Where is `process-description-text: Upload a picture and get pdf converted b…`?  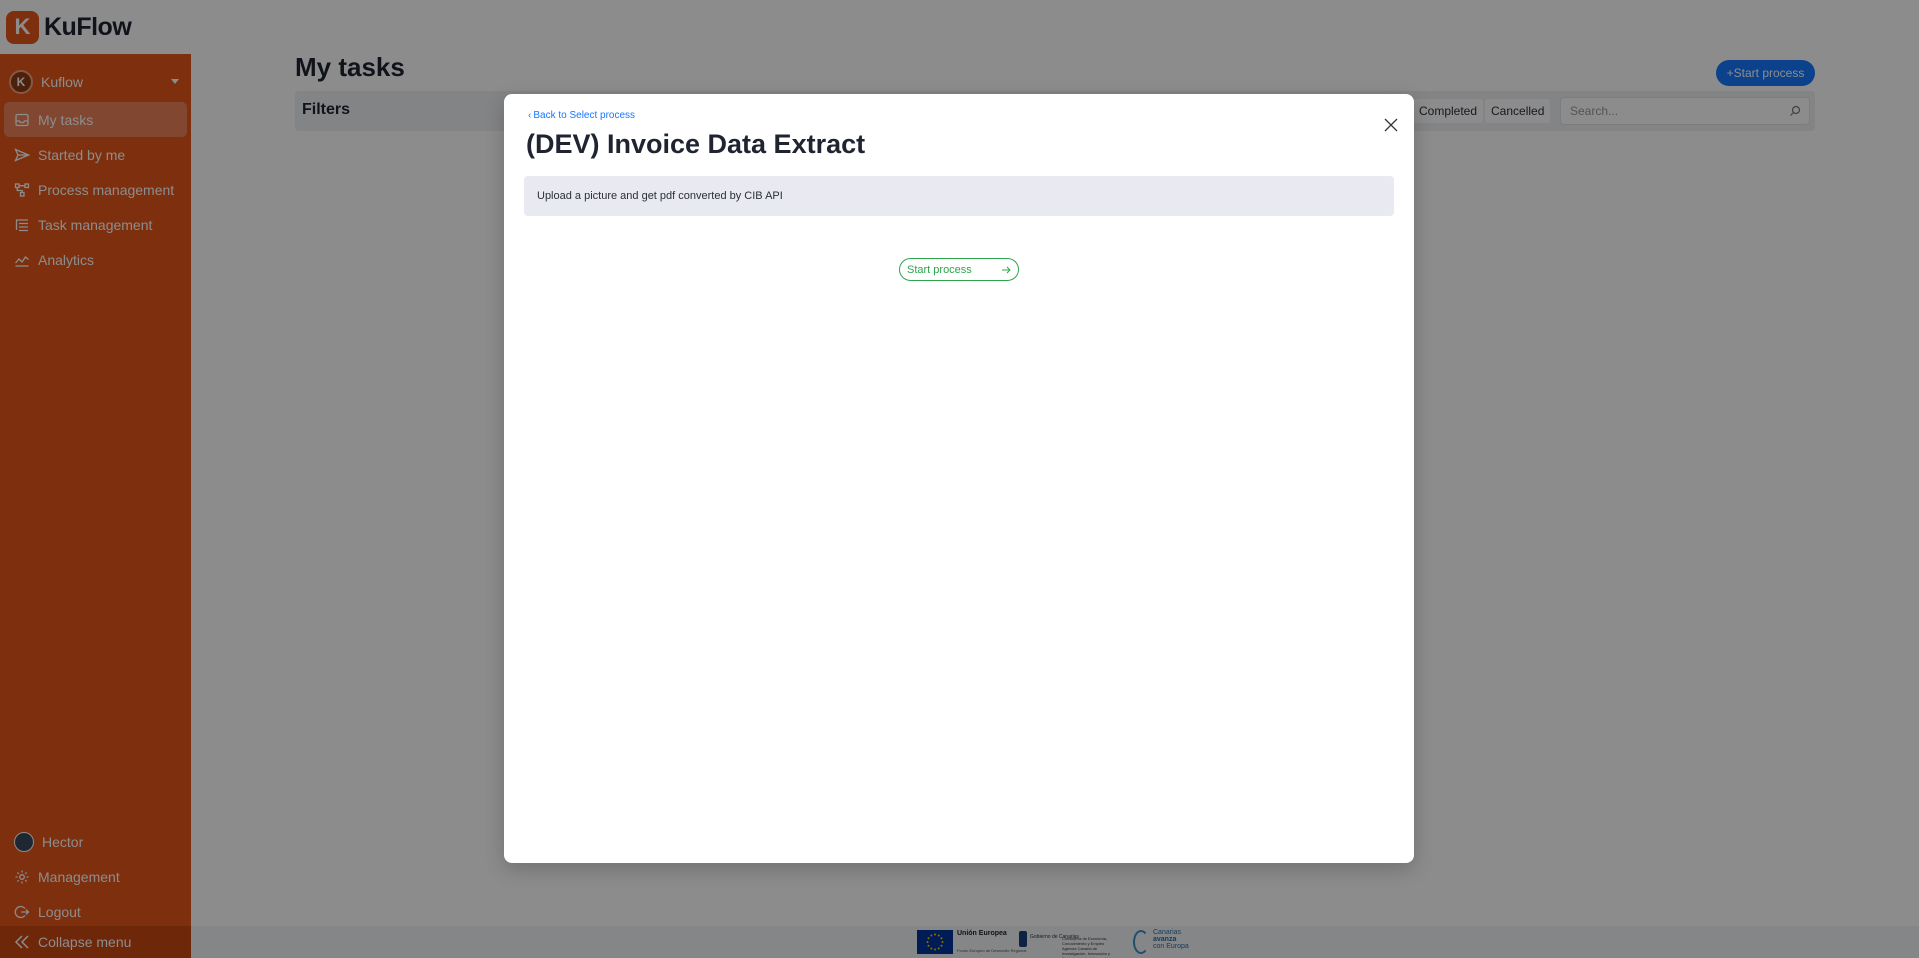
process-description-text: Upload a picture and get pdf converted b… is located at coordinates (660, 196).